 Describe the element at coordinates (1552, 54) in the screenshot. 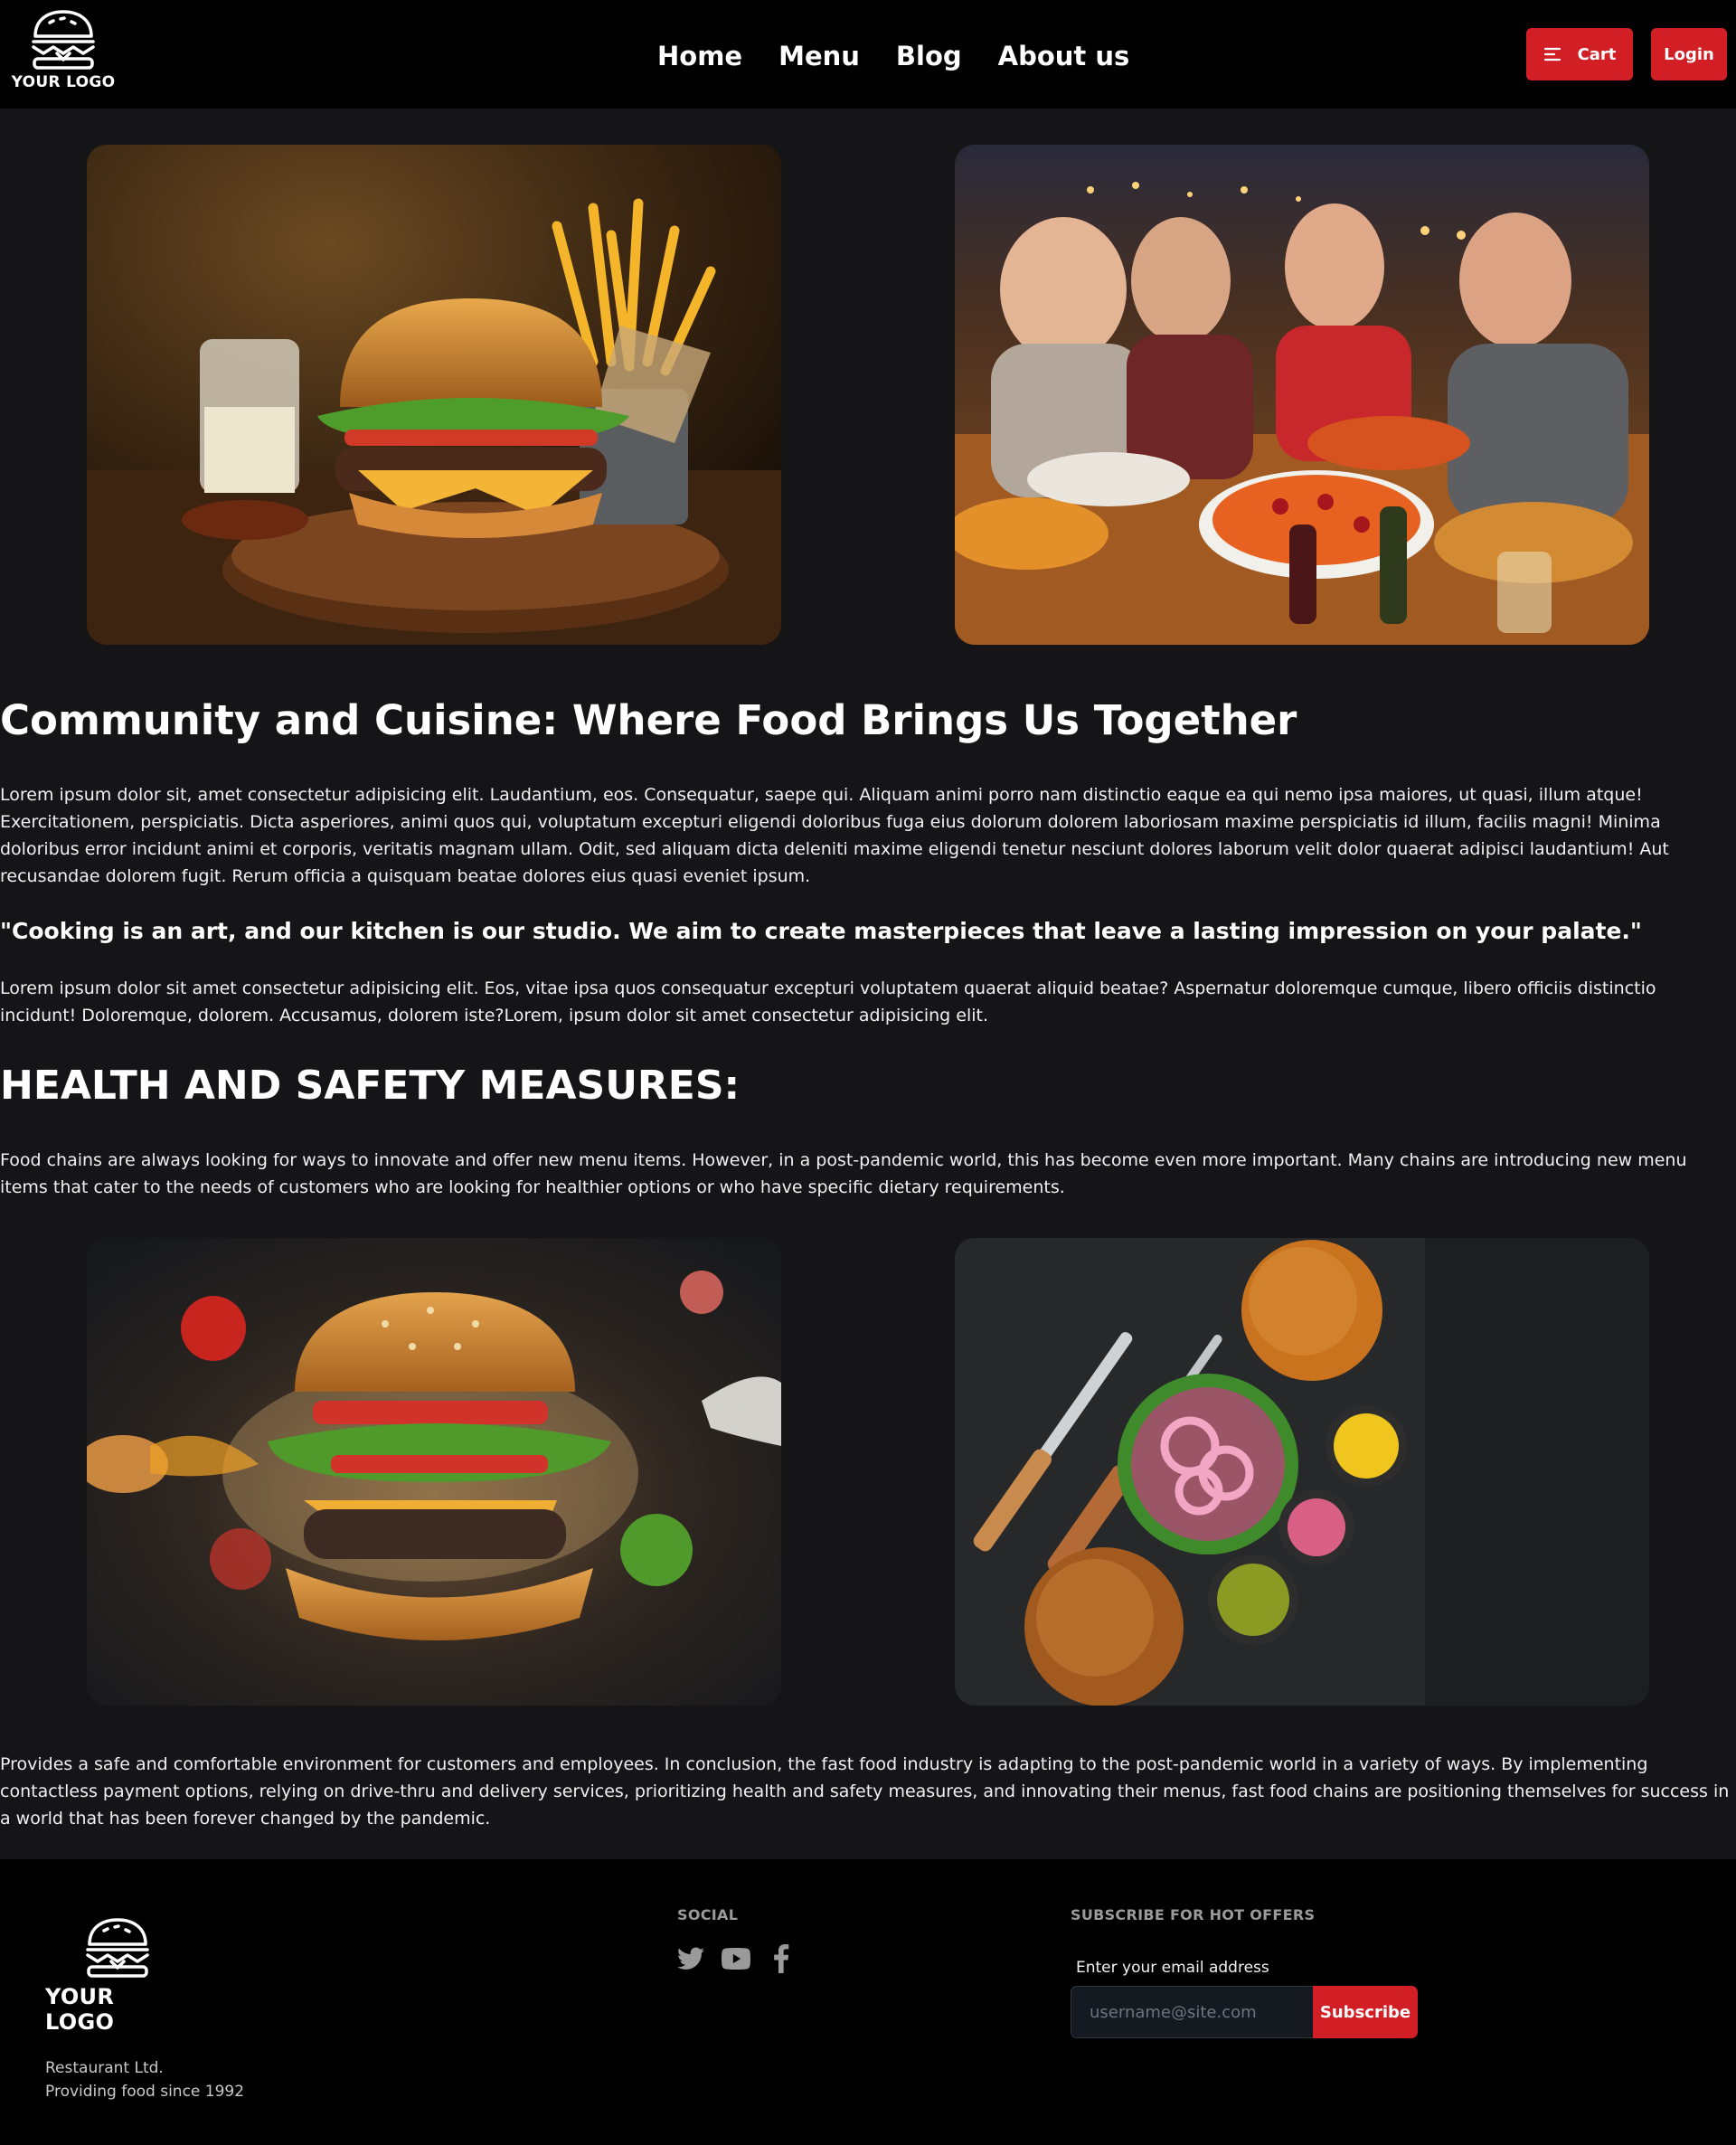

I see `menu-lines-icon` at that location.